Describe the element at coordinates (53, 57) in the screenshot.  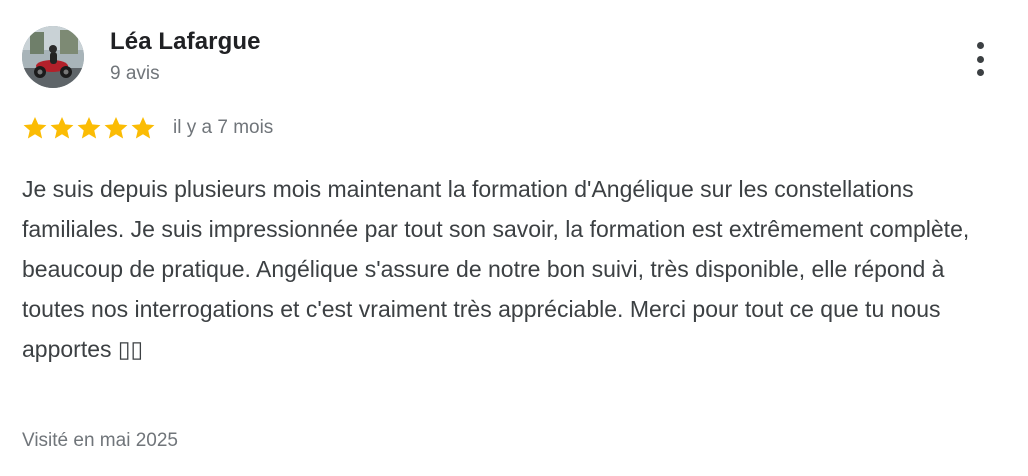
I see `author-avatar` at that location.